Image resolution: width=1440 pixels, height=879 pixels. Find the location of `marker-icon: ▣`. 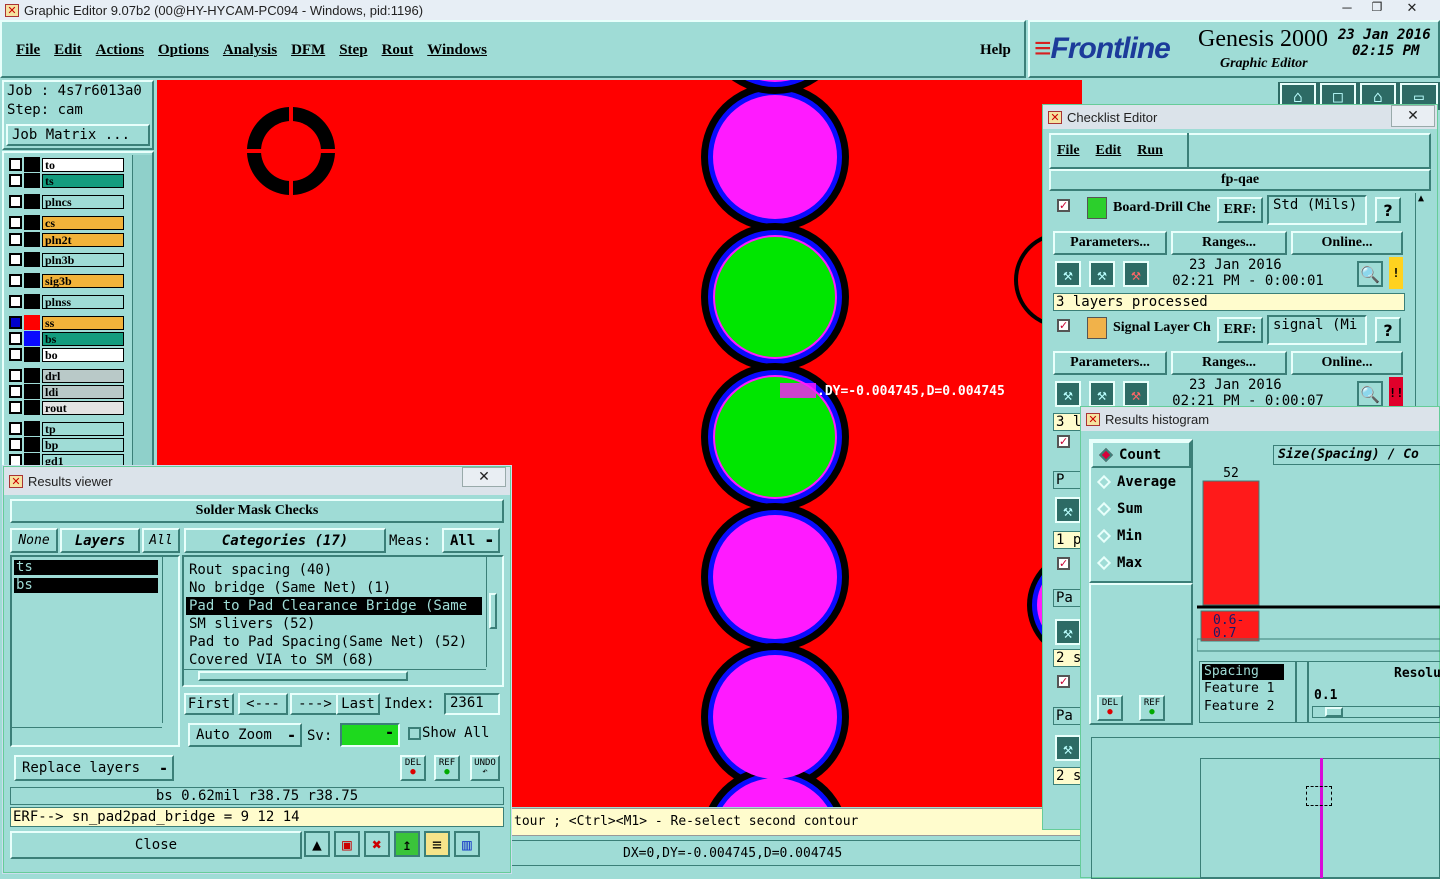

marker-icon: ▣ is located at coordinates (347, 844).